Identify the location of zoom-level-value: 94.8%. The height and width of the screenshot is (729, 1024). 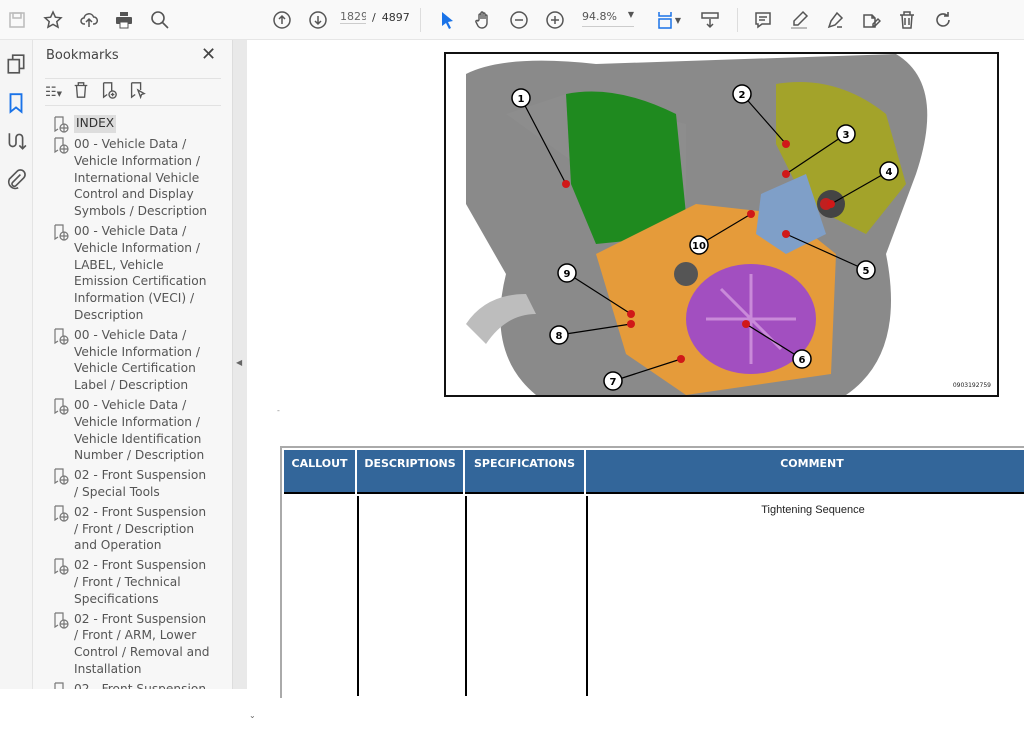
(599, 16).